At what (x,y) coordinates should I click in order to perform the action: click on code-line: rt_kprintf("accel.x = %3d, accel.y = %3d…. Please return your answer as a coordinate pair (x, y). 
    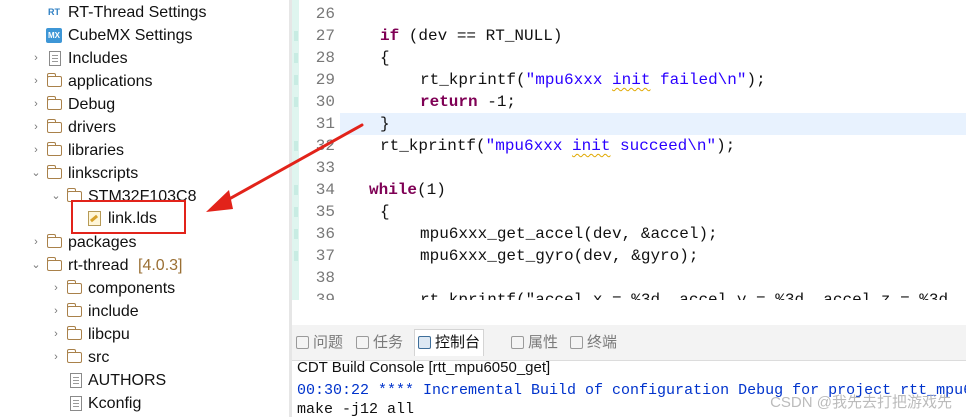
    Looking at the image, I should click on (684, 295).